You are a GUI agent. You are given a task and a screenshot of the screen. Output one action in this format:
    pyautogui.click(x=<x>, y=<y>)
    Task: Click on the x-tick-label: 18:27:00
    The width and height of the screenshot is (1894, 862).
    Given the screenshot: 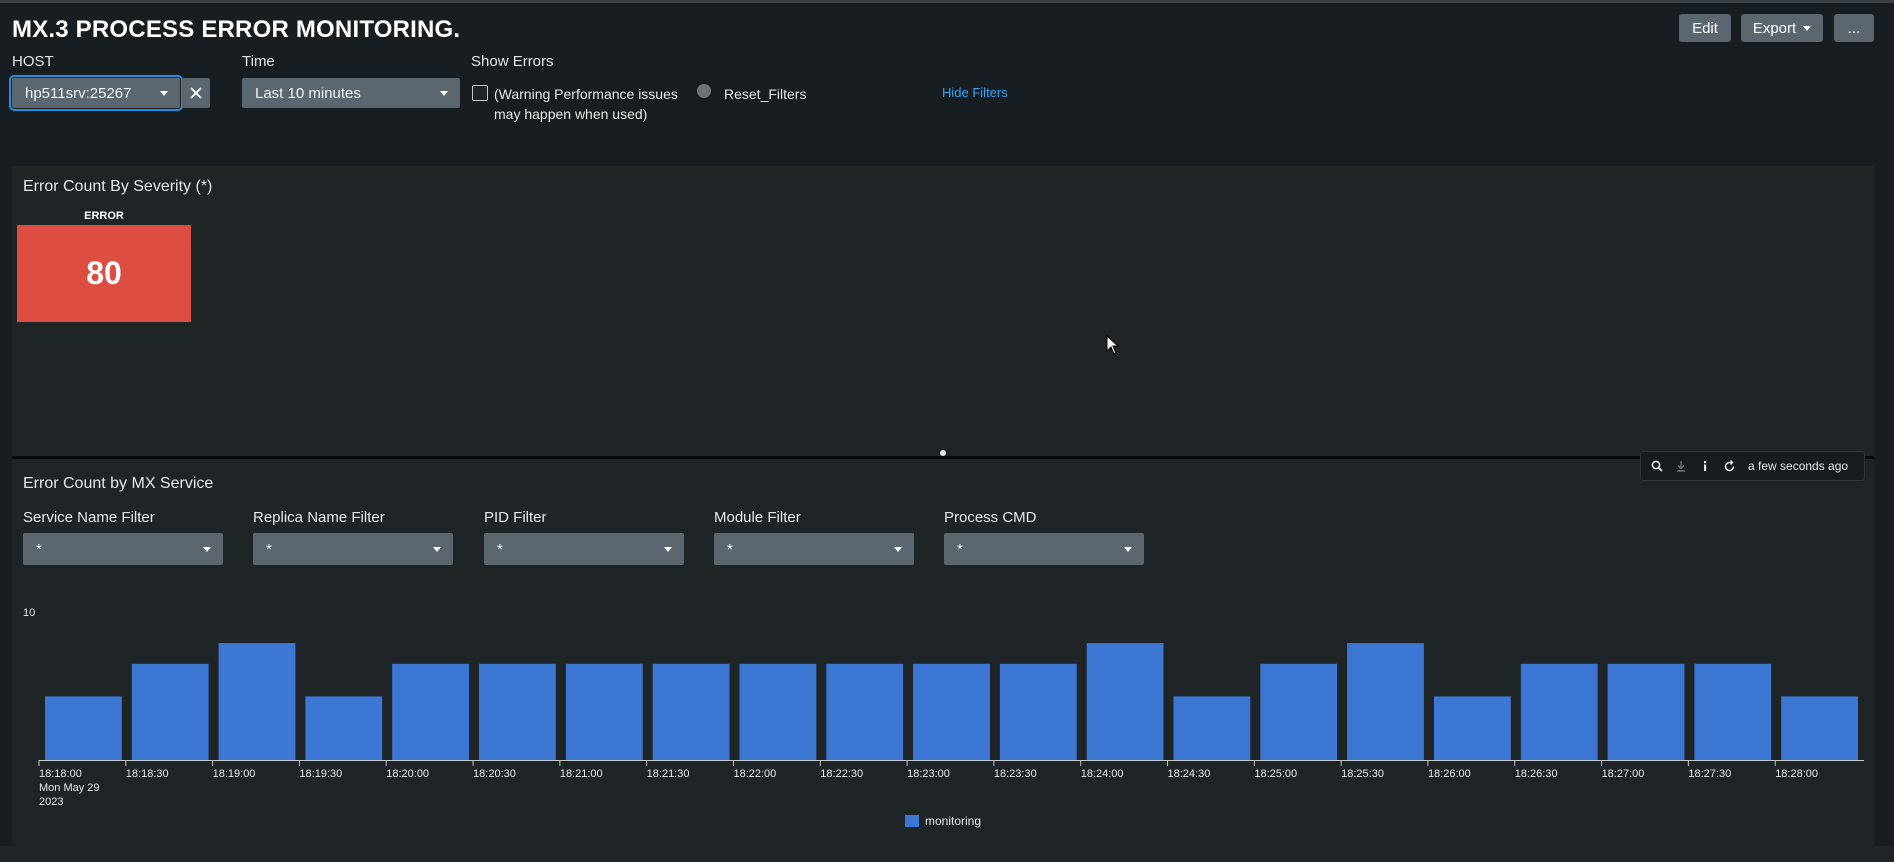 What is the action you would take?
    pyautogui.click(x=1623, y=774)
    